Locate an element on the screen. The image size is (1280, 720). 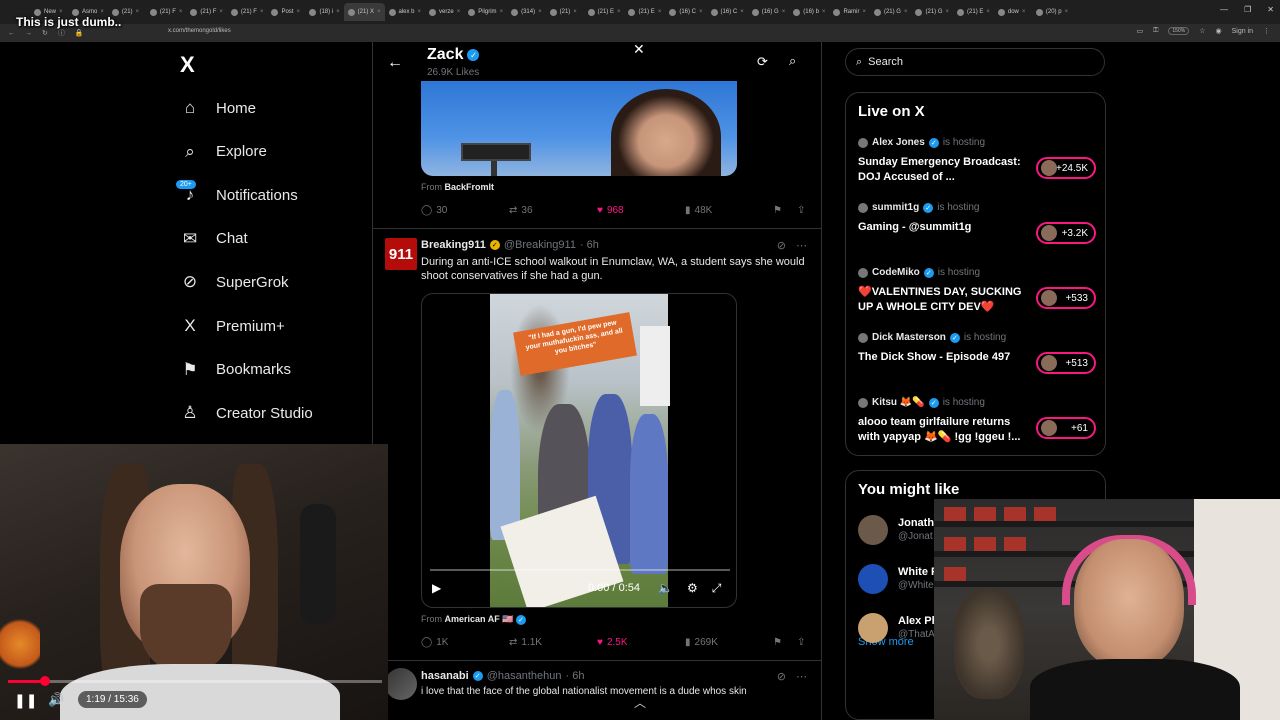
sidebar-item-bookmarks: ⚑ Bookmarks is located at coordinates (235, 370).